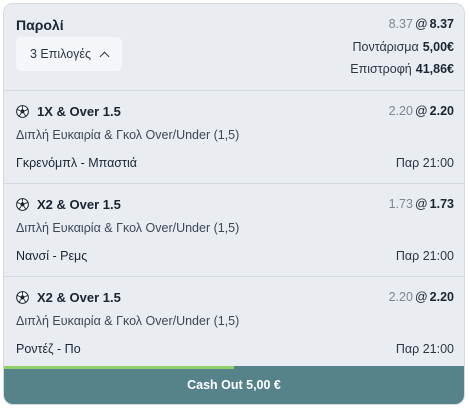  What do you see at coordinates (381, 69) in the screenshot?
I see `return-label: Επιστροφή` at bounding box center [381, 69].